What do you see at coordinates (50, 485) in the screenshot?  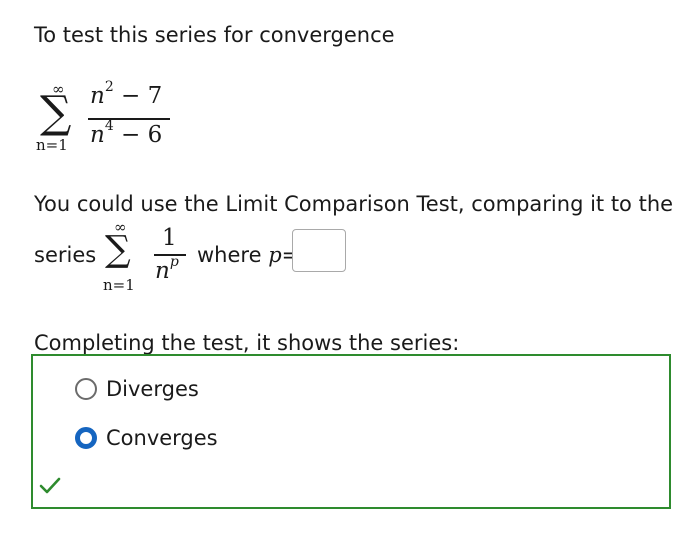 I see `check-icon` at bounding box center [50, 485].